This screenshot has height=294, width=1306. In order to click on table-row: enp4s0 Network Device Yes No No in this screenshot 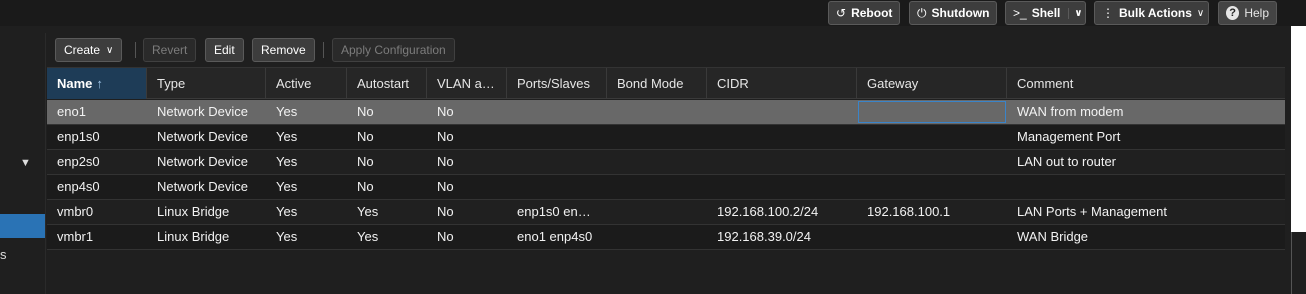, I will do `click(666, 187)`.